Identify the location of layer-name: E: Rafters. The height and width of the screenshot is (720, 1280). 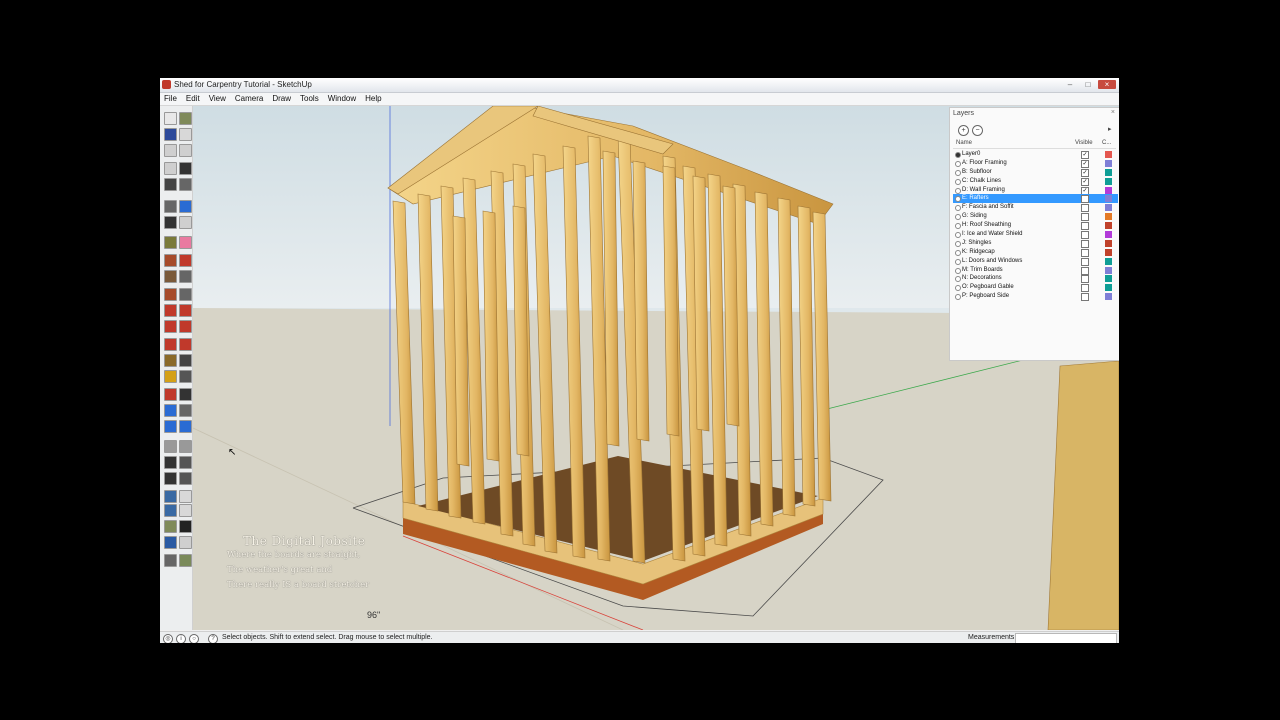
(975, 198).